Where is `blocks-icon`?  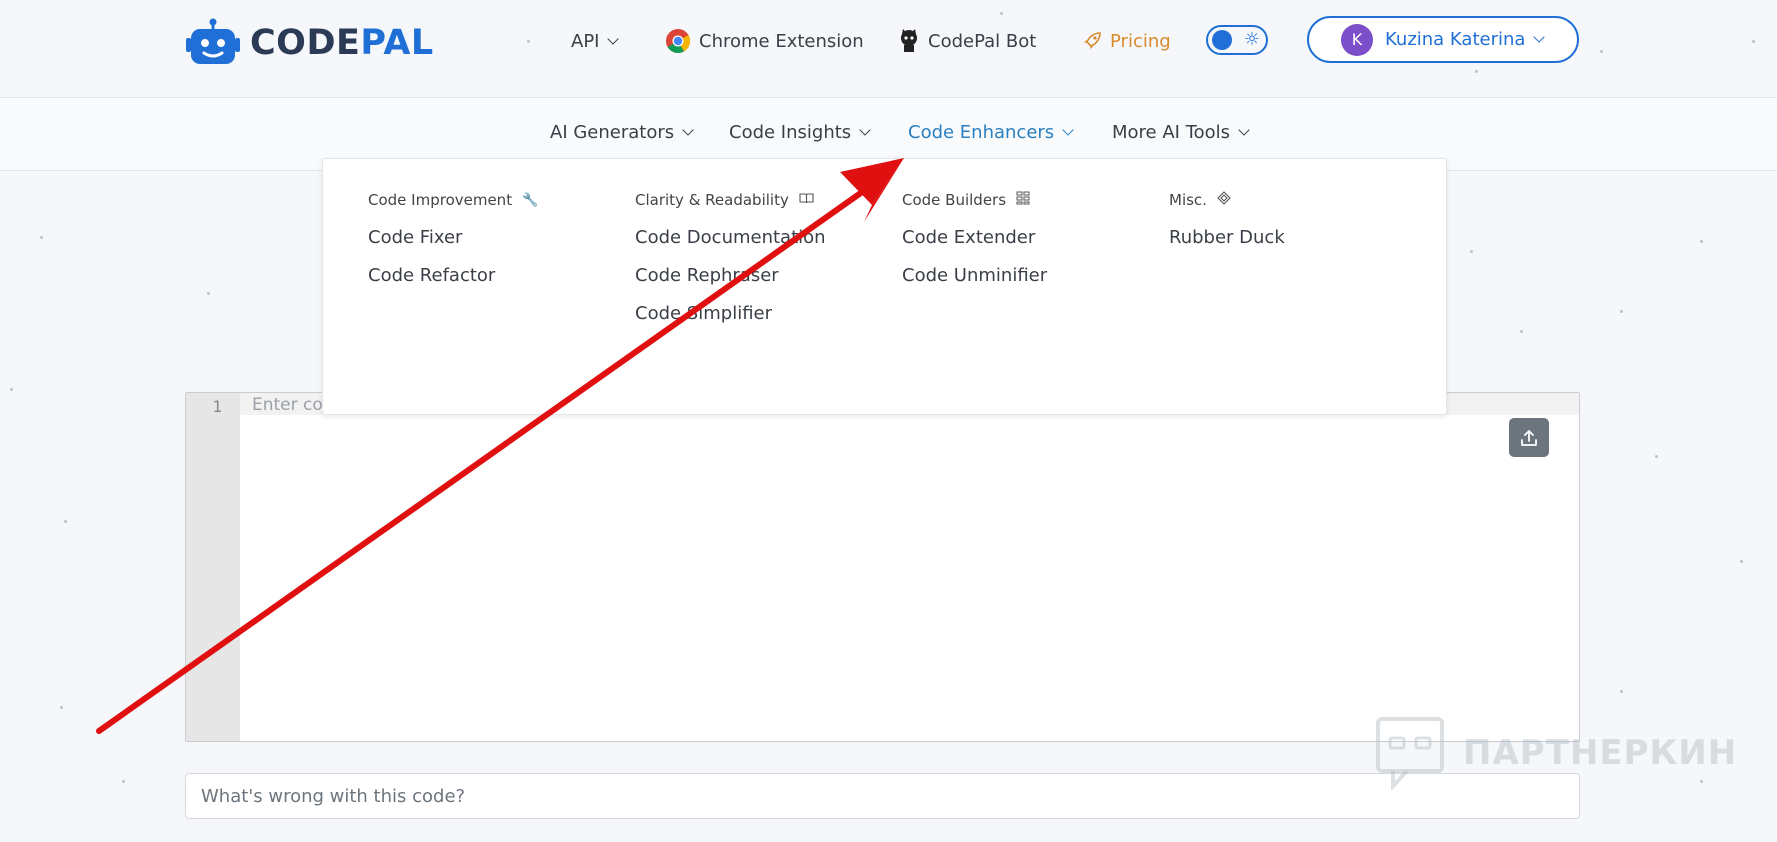 blocks-icon is located at coordinates (1023, 200).